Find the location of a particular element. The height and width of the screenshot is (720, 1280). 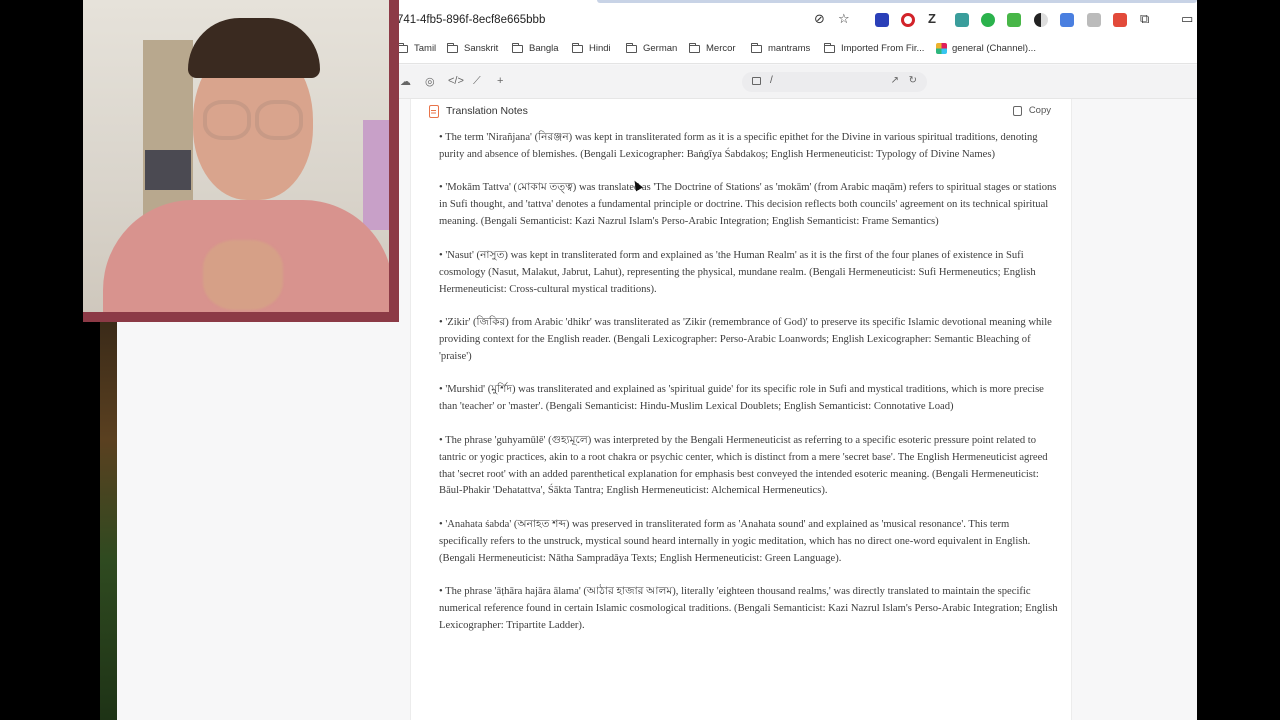

puzzle-icon: ⧉ is located at coordinates (1144, 19).